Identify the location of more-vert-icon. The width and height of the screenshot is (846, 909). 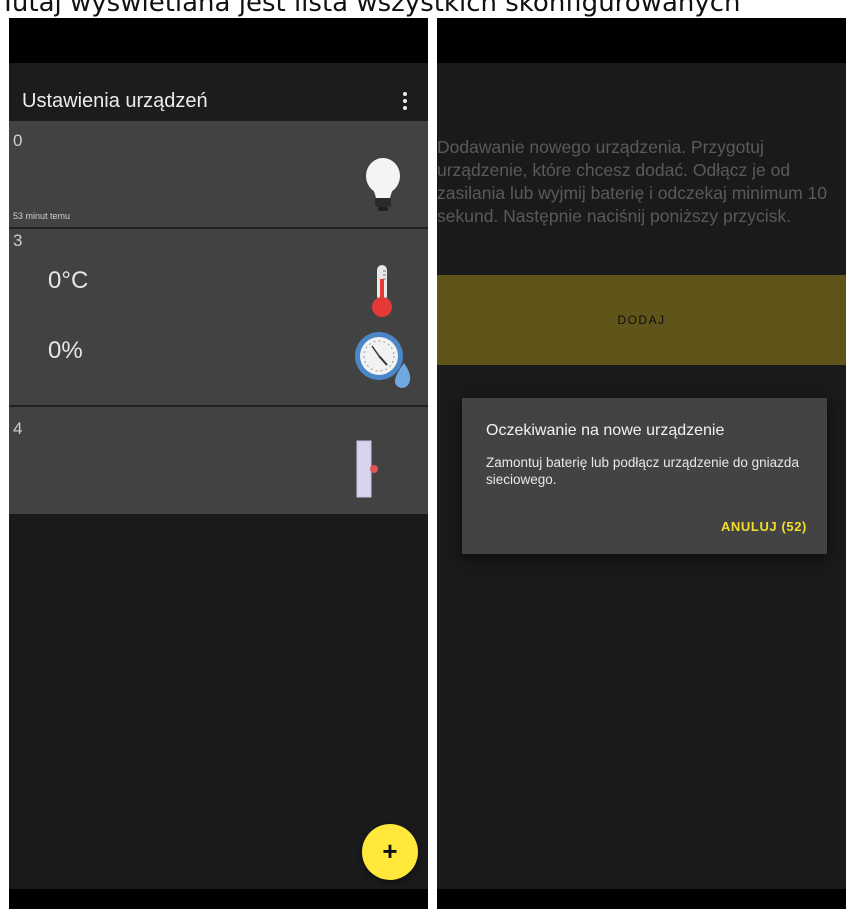
(405, 101).